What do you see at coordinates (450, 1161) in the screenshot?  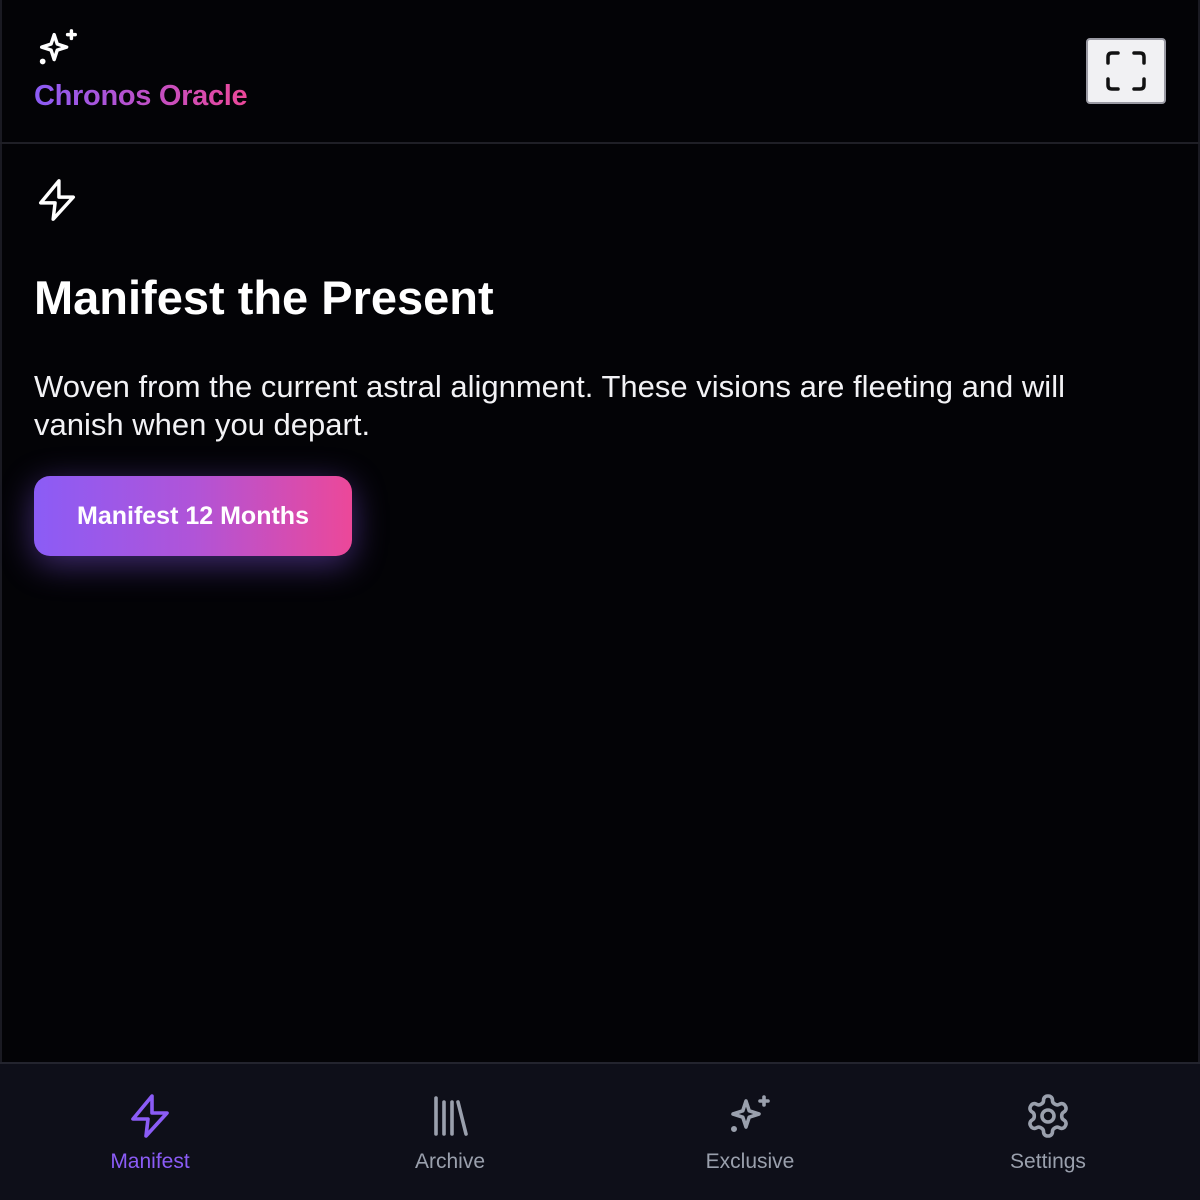 I see `nav-label: Archive` at bounding box center [450, 1161].